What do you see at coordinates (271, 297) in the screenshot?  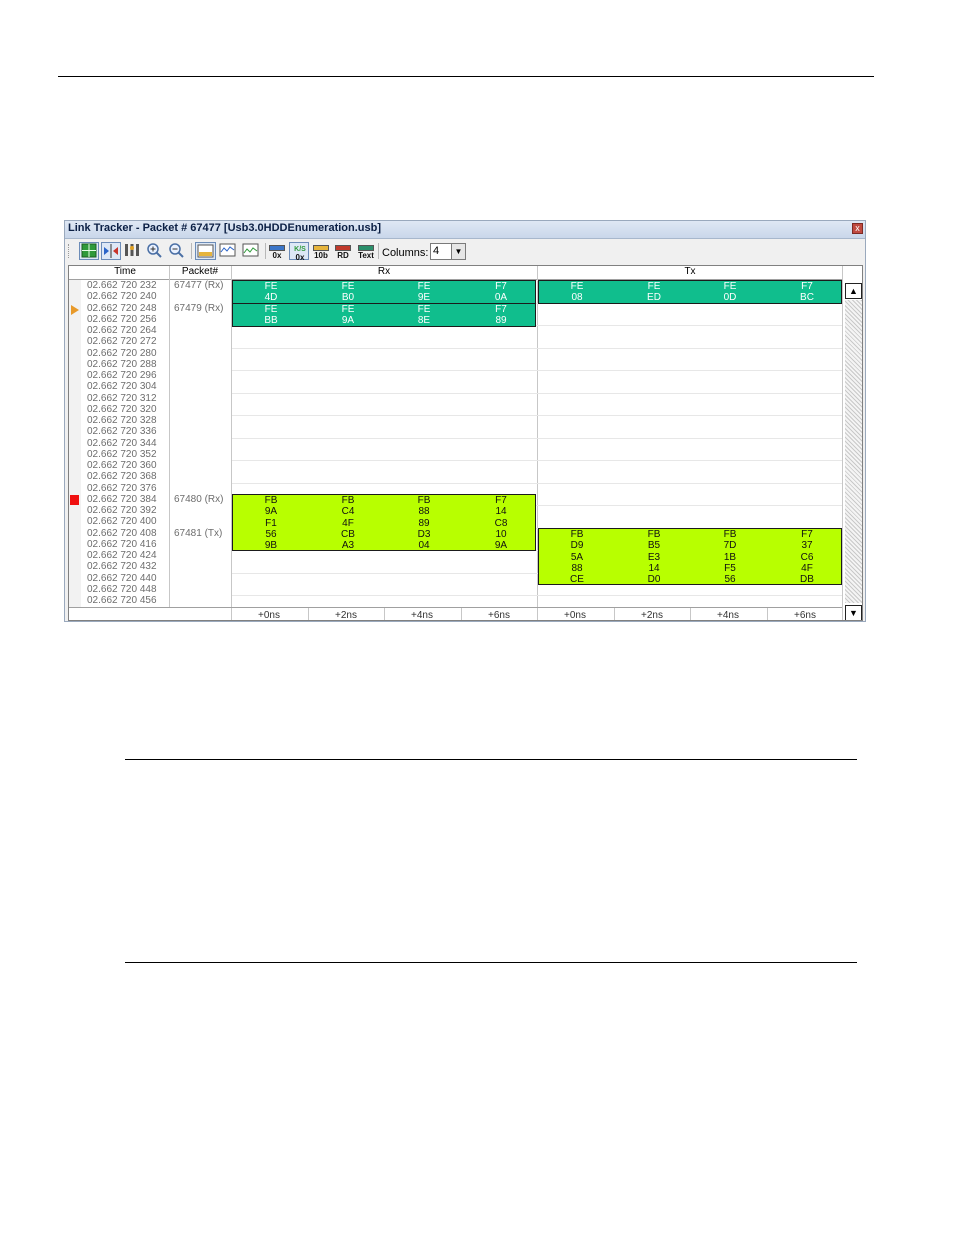 I see `symbol-cell: 4D` at bounding box center [271, 297].